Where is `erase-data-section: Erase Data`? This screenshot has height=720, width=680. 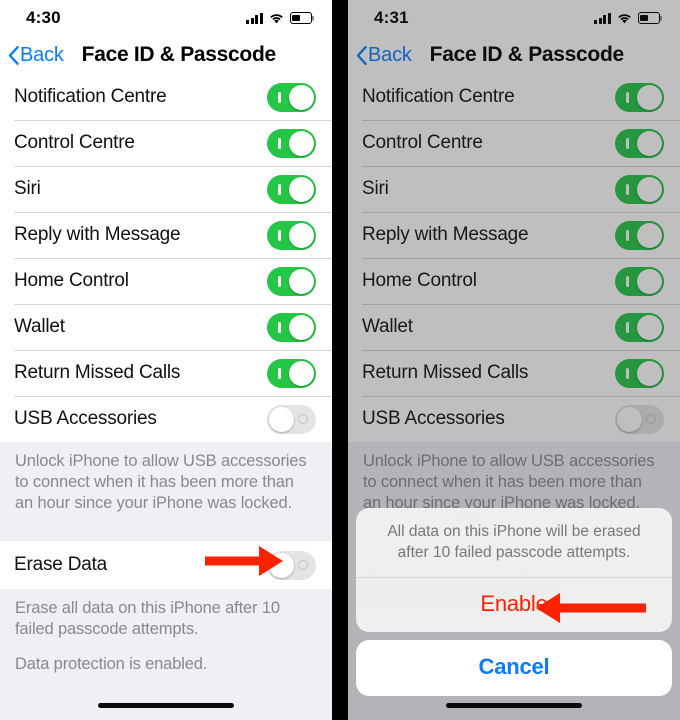 erase-data-section: Erase Data is located at coordinates (166, 565).